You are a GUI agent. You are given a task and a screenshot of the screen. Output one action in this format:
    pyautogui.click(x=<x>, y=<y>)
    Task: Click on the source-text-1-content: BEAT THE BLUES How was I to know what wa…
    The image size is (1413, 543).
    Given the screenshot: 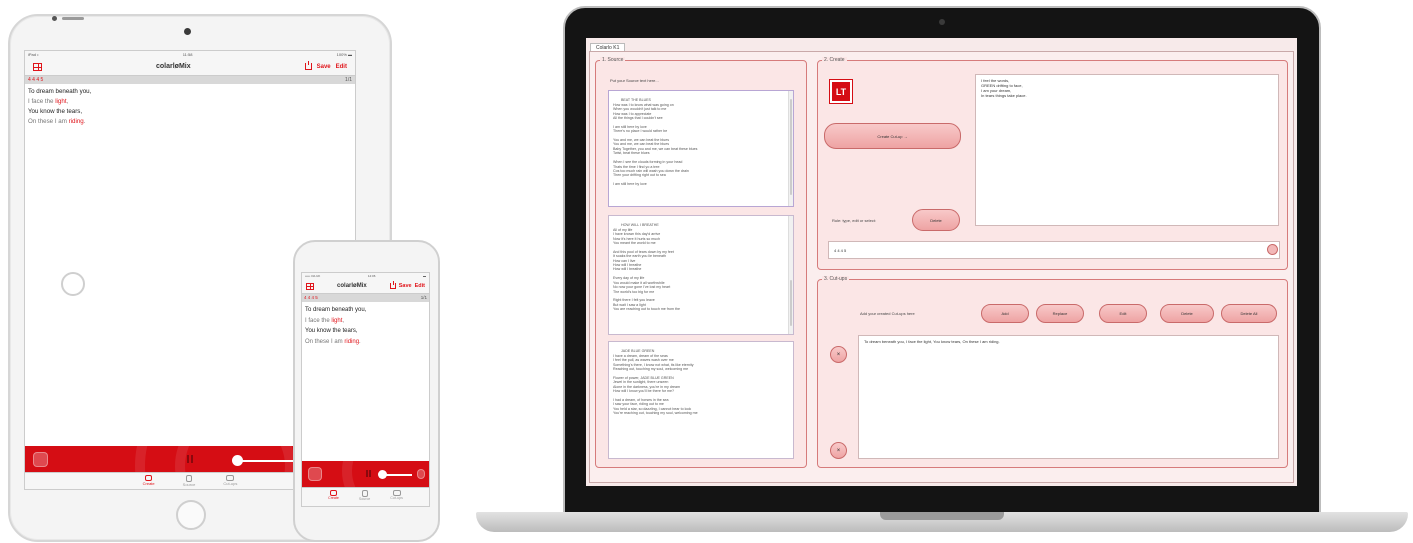 What is the action you would take?
    pyautogui.click(x=655, y=142)
    